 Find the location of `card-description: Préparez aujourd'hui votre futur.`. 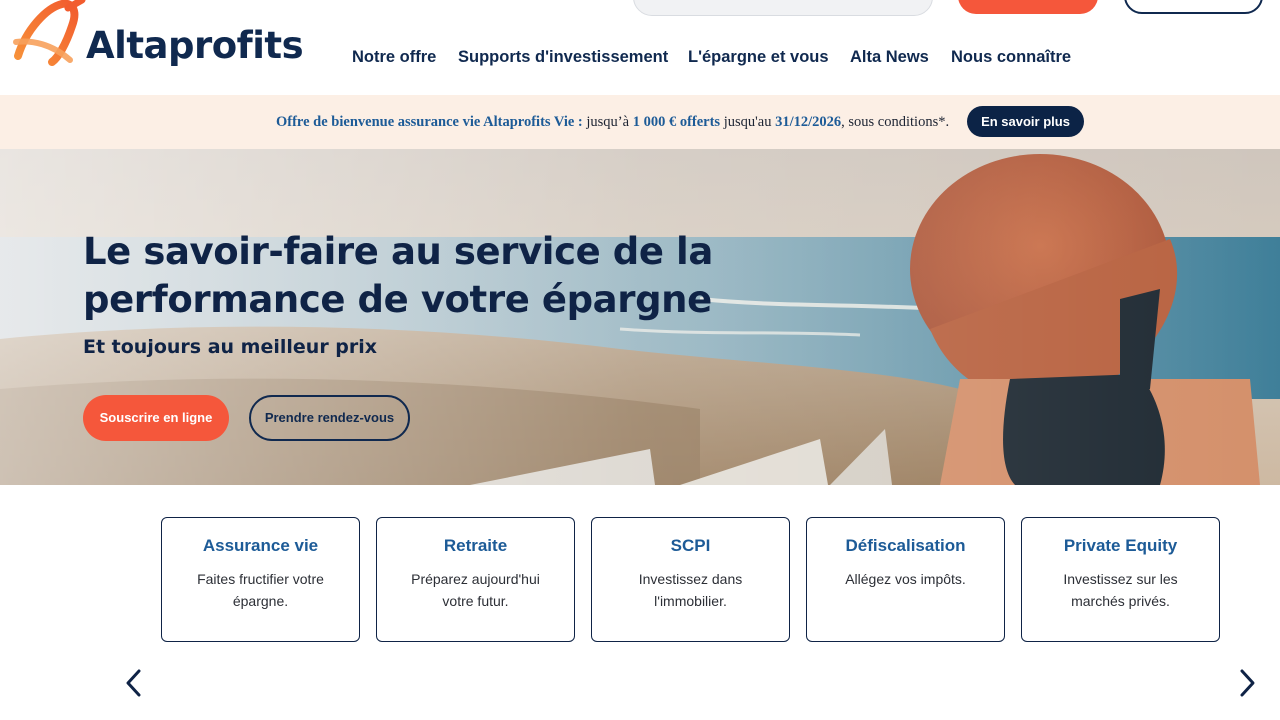

card-description: Préparez aujourd'hui votre futur. is located at coordinates (475, 590).